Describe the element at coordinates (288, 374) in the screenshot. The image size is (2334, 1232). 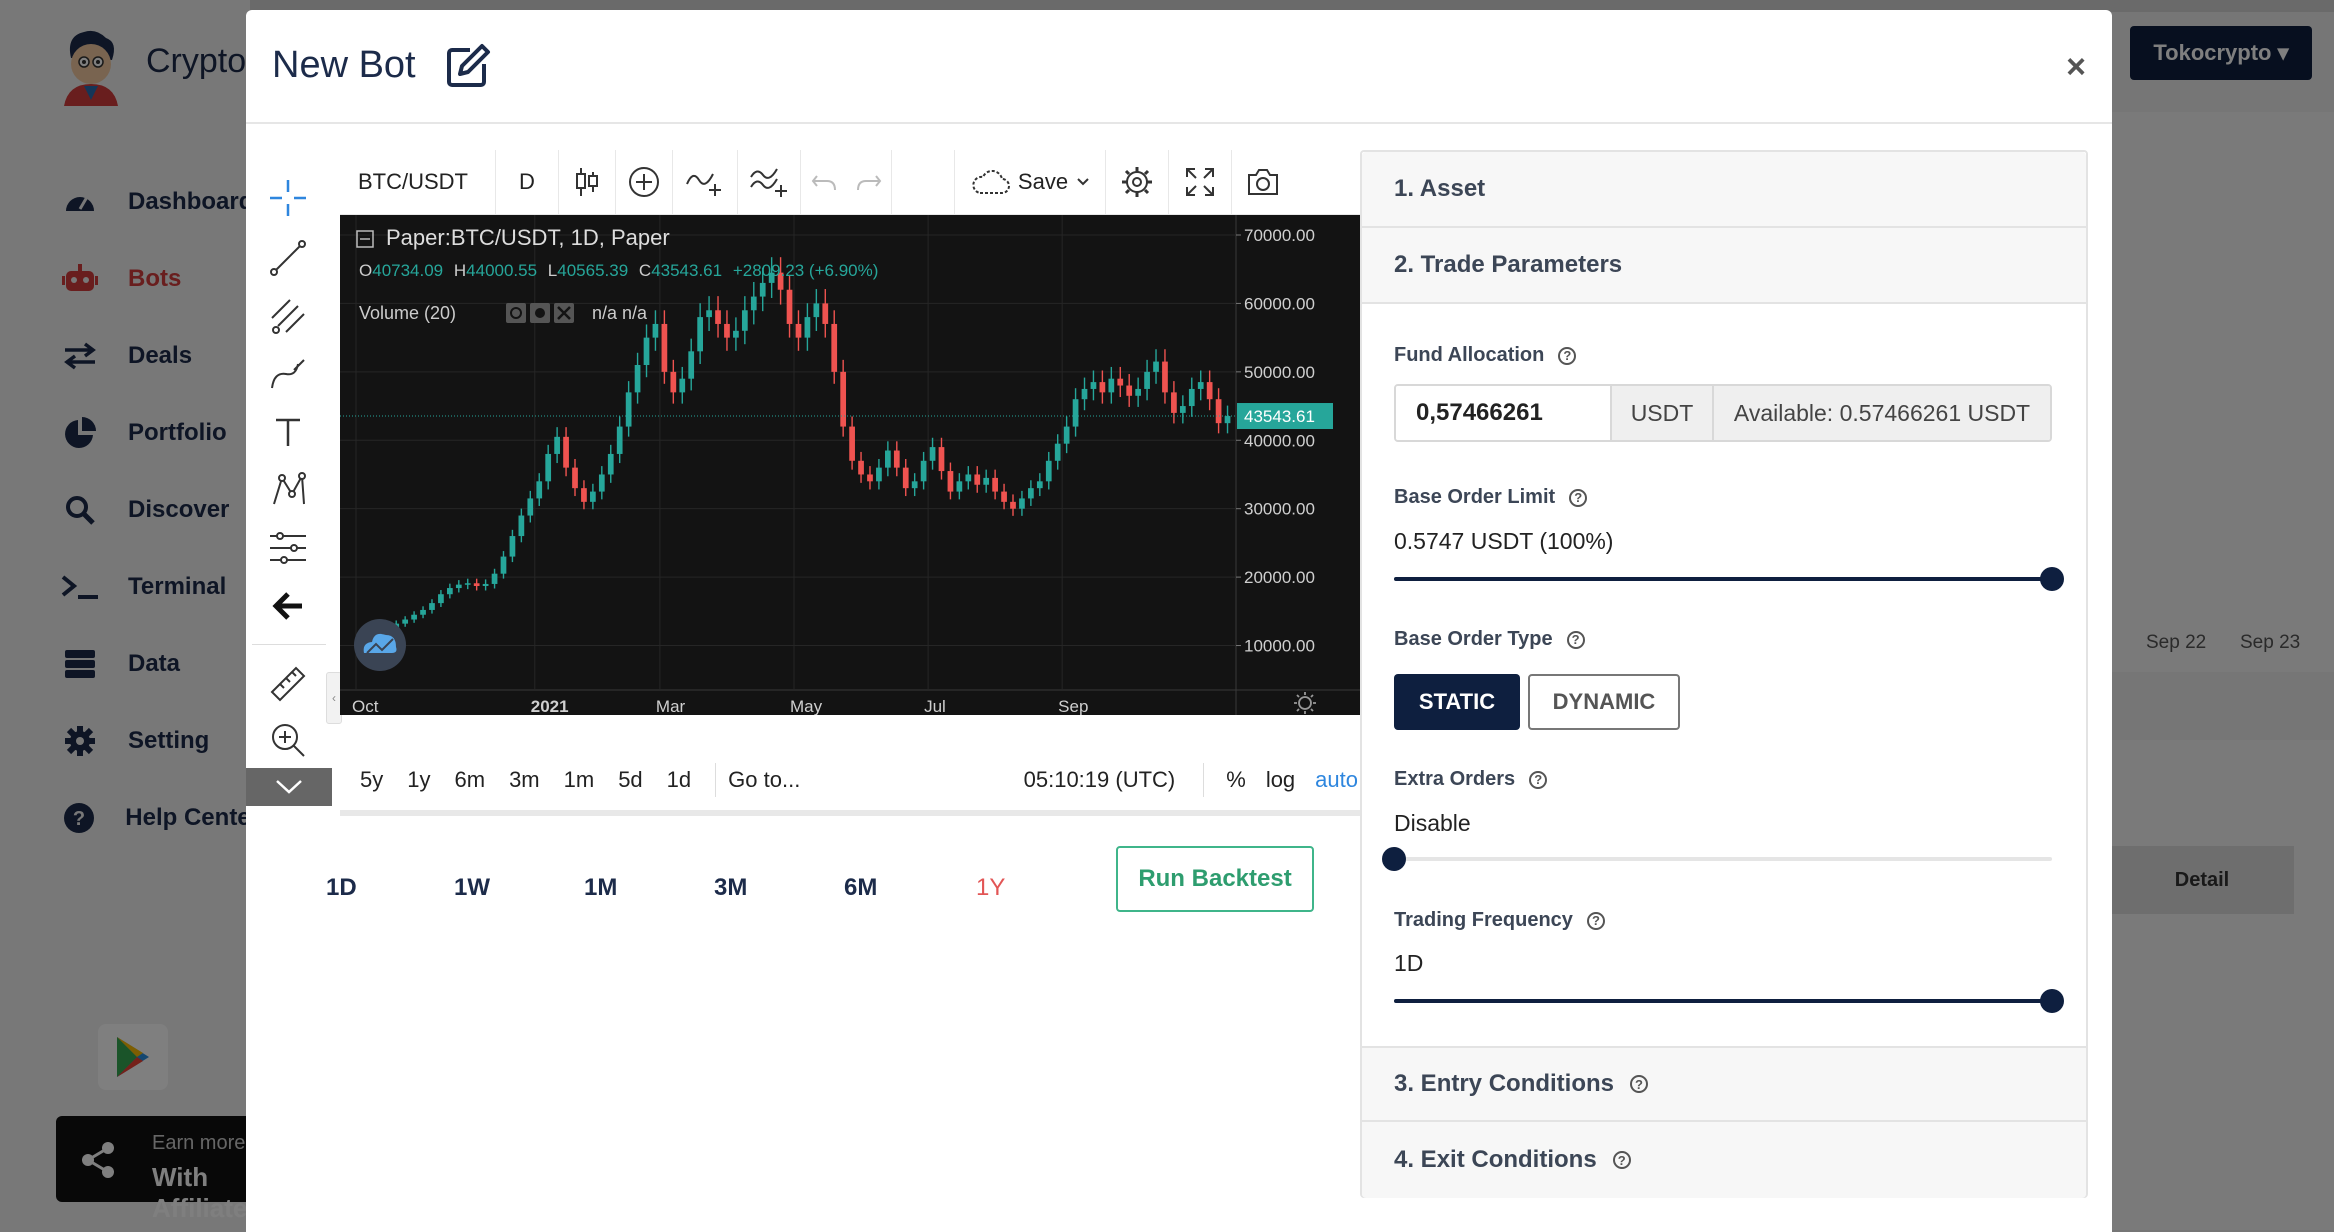
I see `brush-tool-icon` at that location.